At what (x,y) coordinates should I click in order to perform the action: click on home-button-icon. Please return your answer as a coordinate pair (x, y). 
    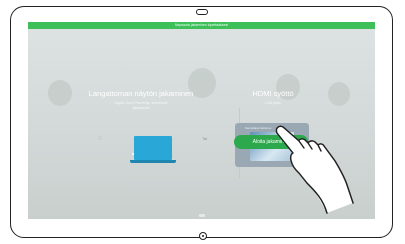
    Looking at the image, I should click on (203, 236).